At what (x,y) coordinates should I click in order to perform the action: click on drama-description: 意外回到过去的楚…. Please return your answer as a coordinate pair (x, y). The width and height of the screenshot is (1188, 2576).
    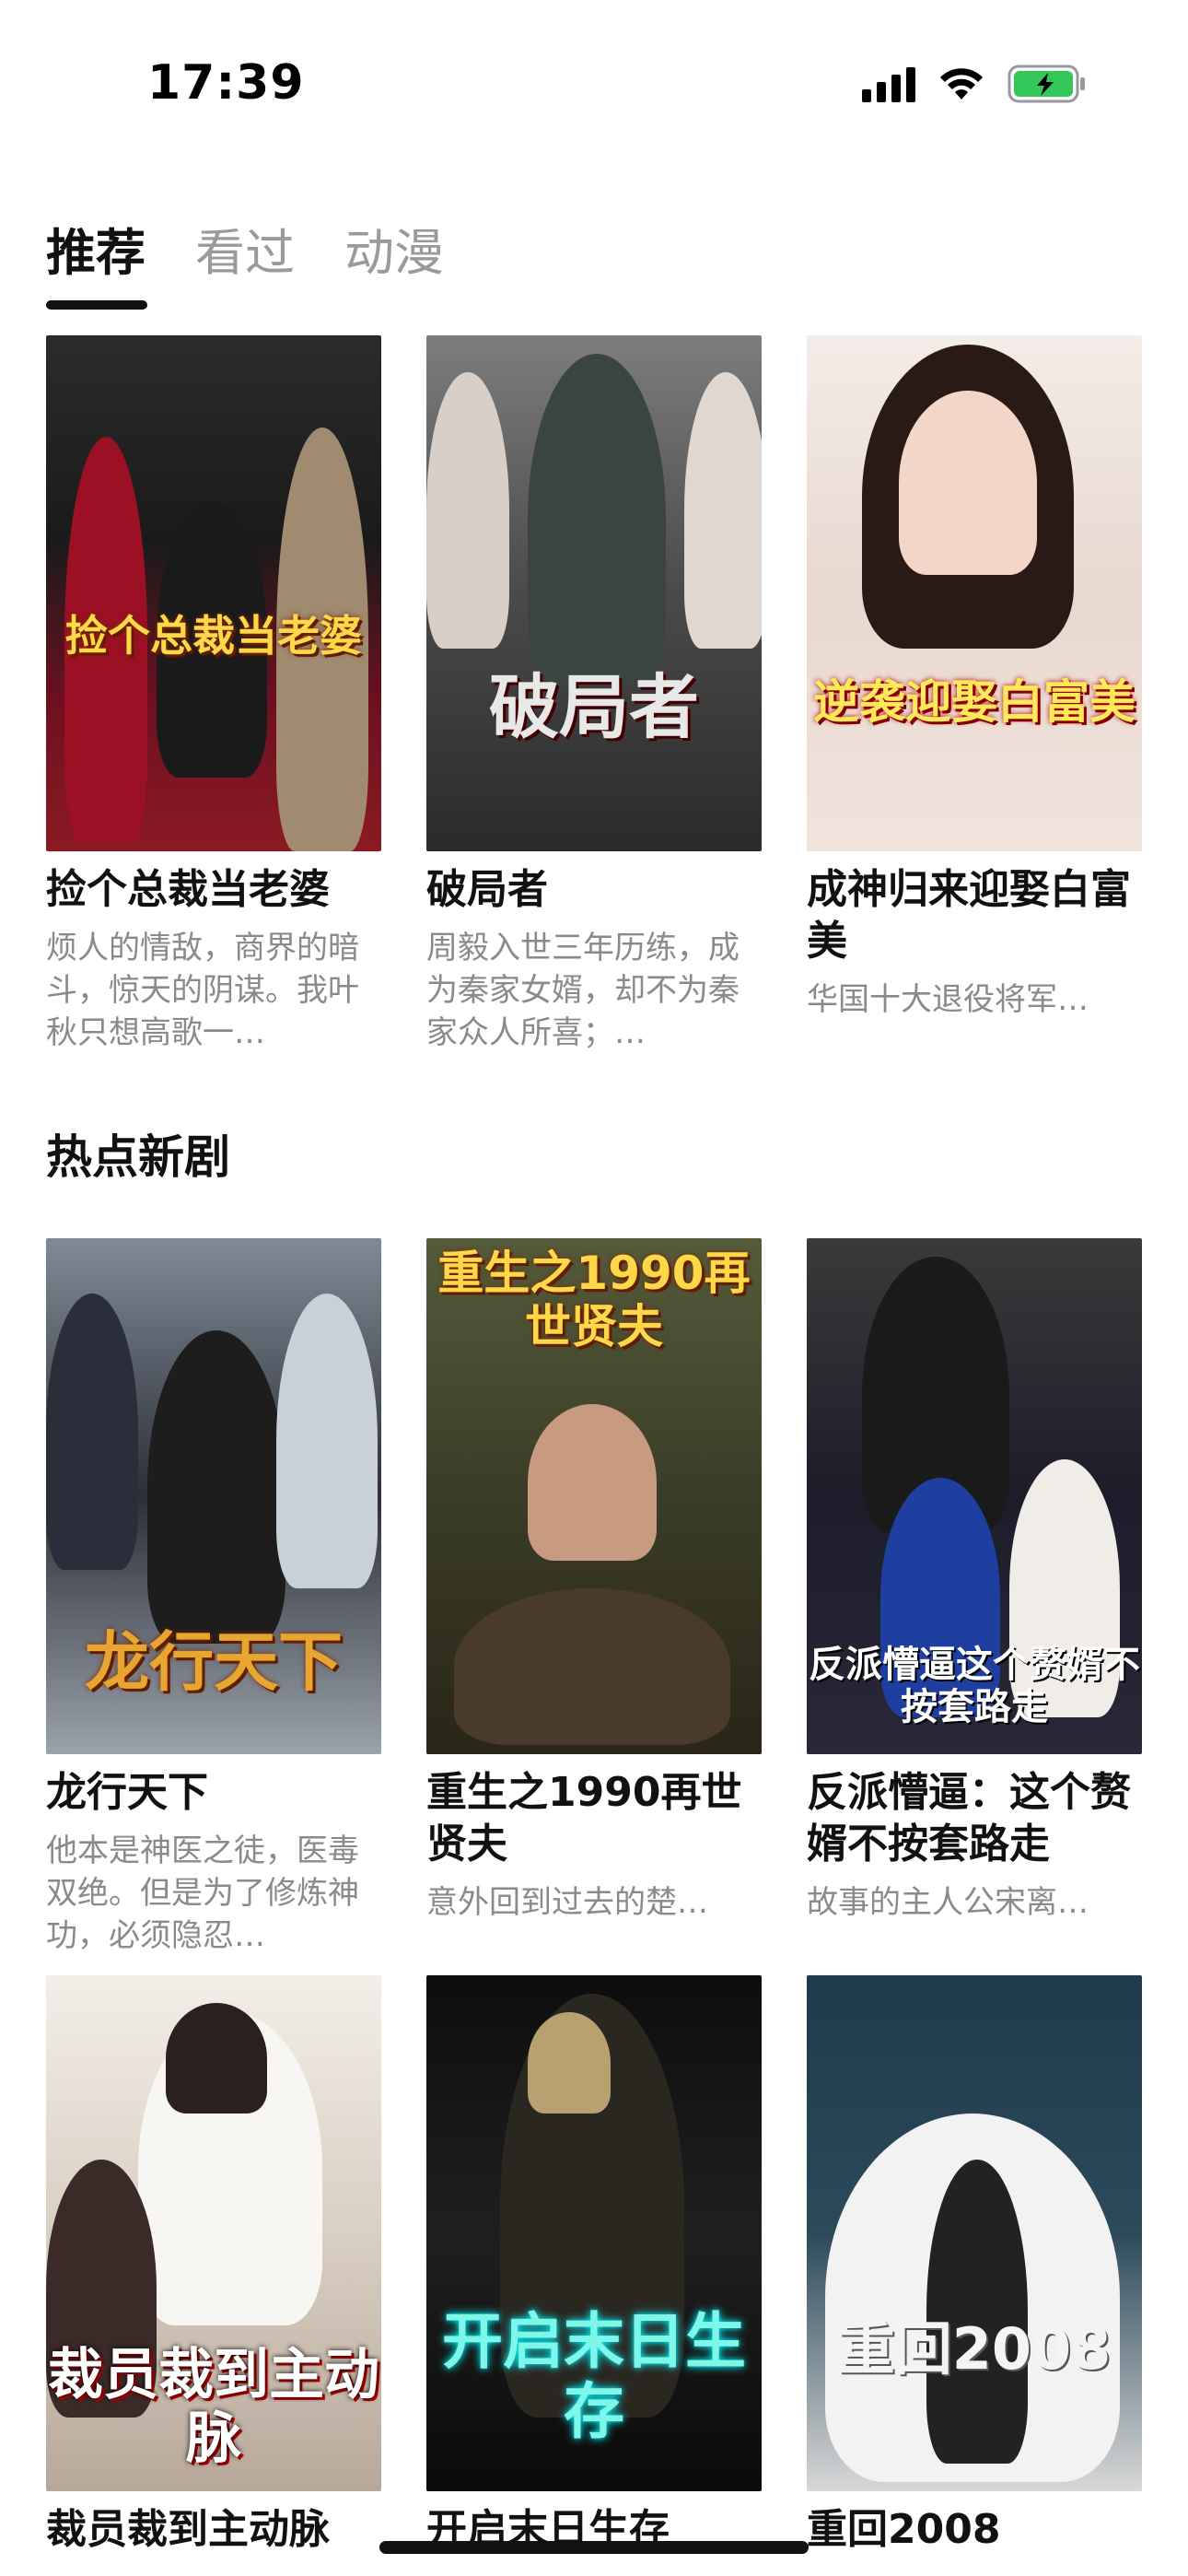
    Looking at the image, I should click on (567, 1902).